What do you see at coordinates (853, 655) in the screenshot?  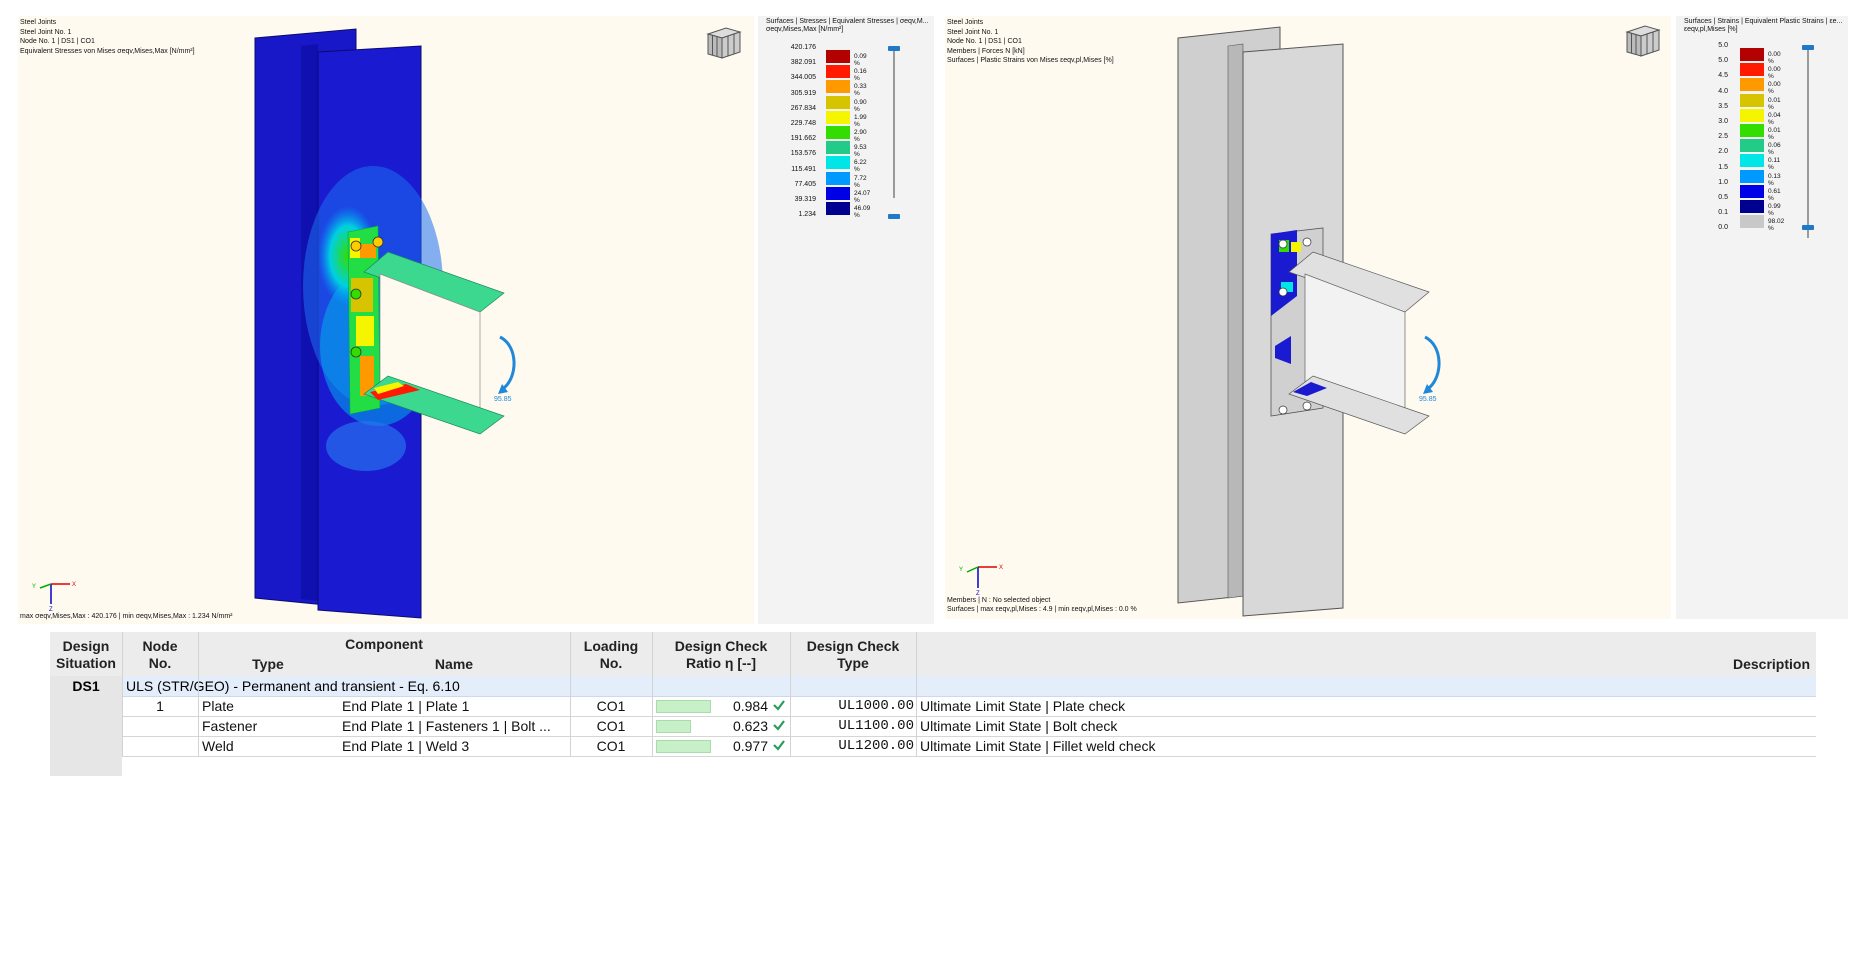 I see `col-check-type: Design Check Type` at bounding box center [853, 655].